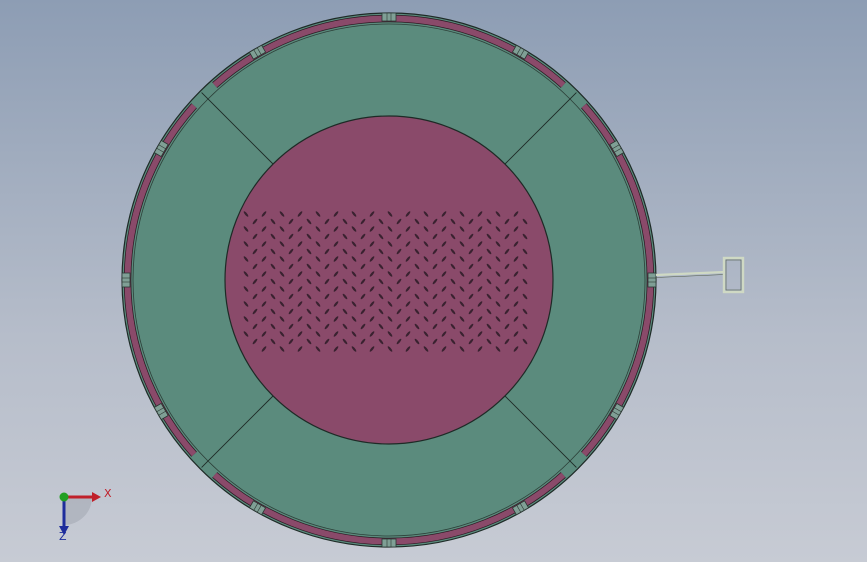  I want to click on handle-rod, so click(690, 273).